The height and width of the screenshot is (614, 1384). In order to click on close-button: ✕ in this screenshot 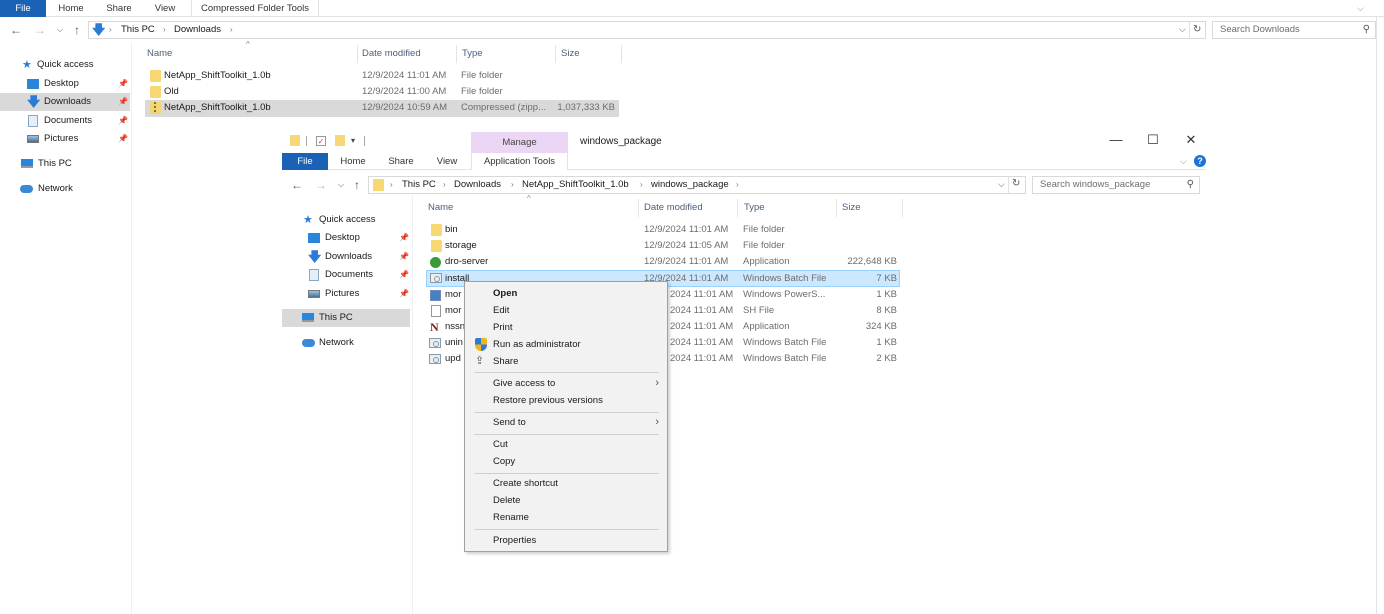, I will do `click(1191, 140)`.